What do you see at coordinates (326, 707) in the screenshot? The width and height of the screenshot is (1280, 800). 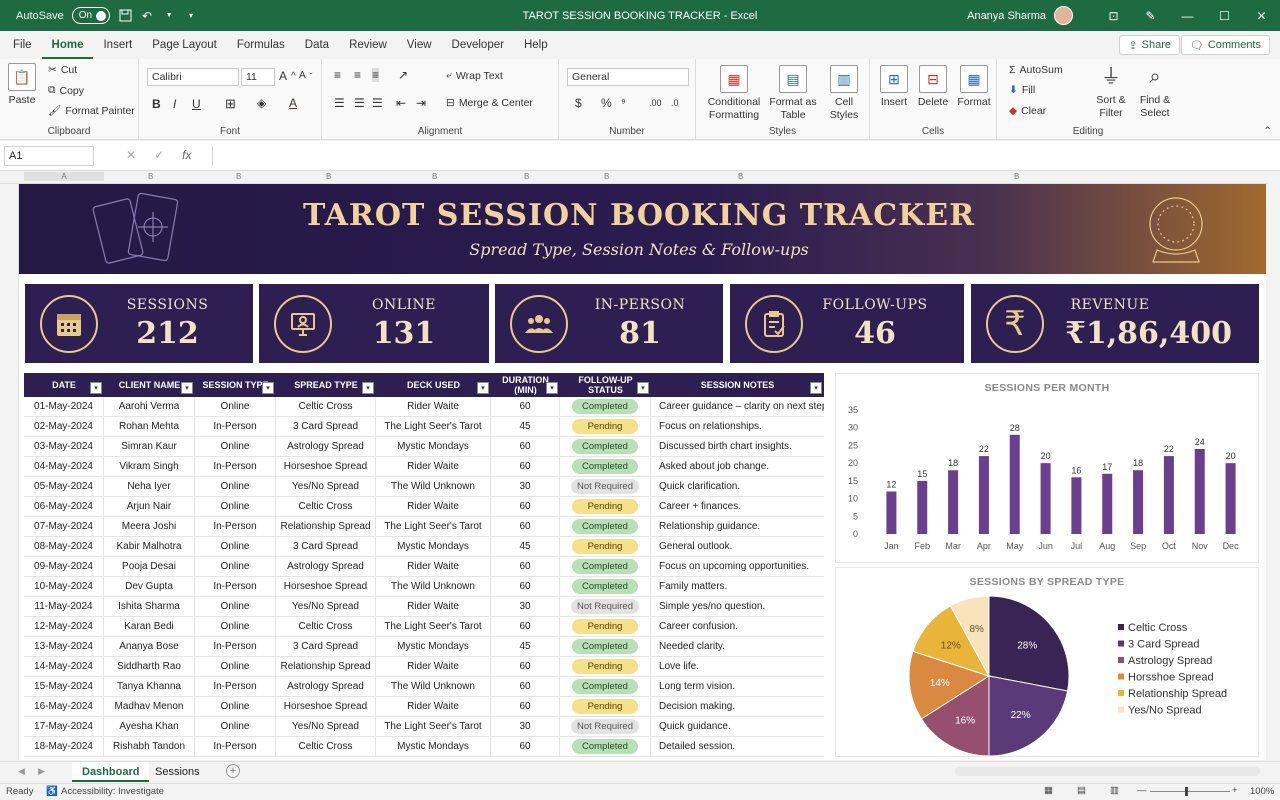 I see `table-cell: Horseshoe Spread` at bounding box center [326, 707].